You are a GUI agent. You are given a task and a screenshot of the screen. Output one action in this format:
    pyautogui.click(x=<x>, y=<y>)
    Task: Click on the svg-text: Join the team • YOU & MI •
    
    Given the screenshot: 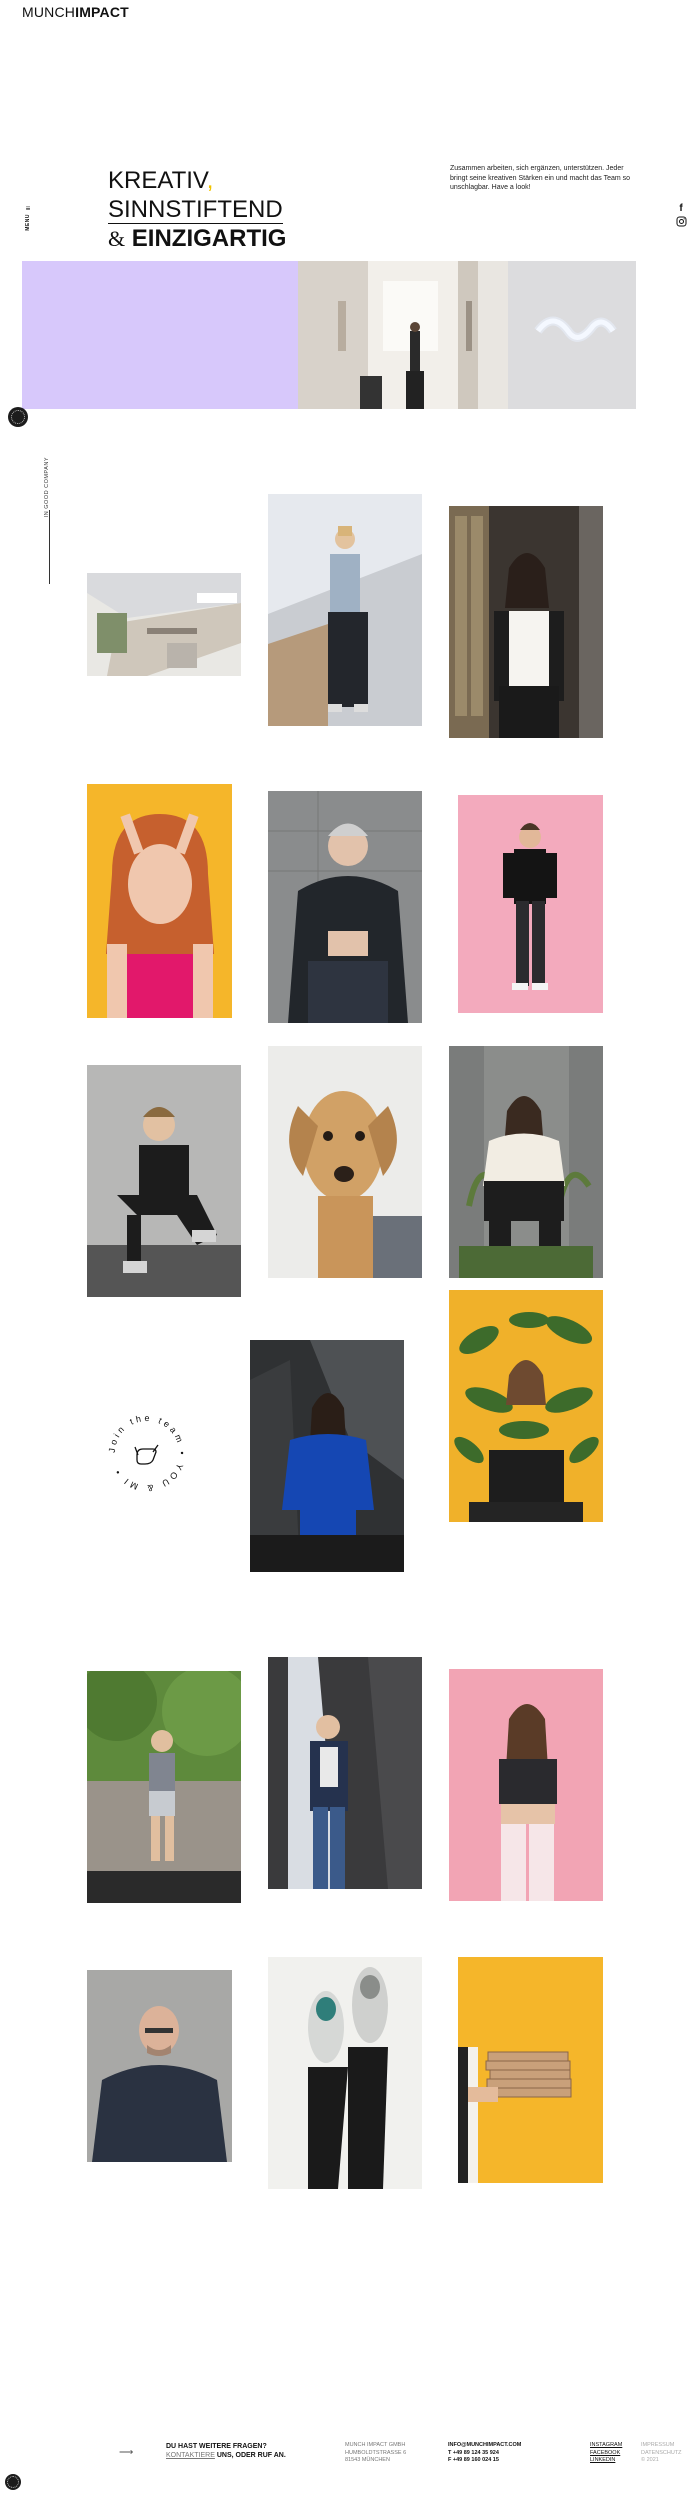 What is the action you would take?
    pyautogui.click(x=147, y=1453)
    